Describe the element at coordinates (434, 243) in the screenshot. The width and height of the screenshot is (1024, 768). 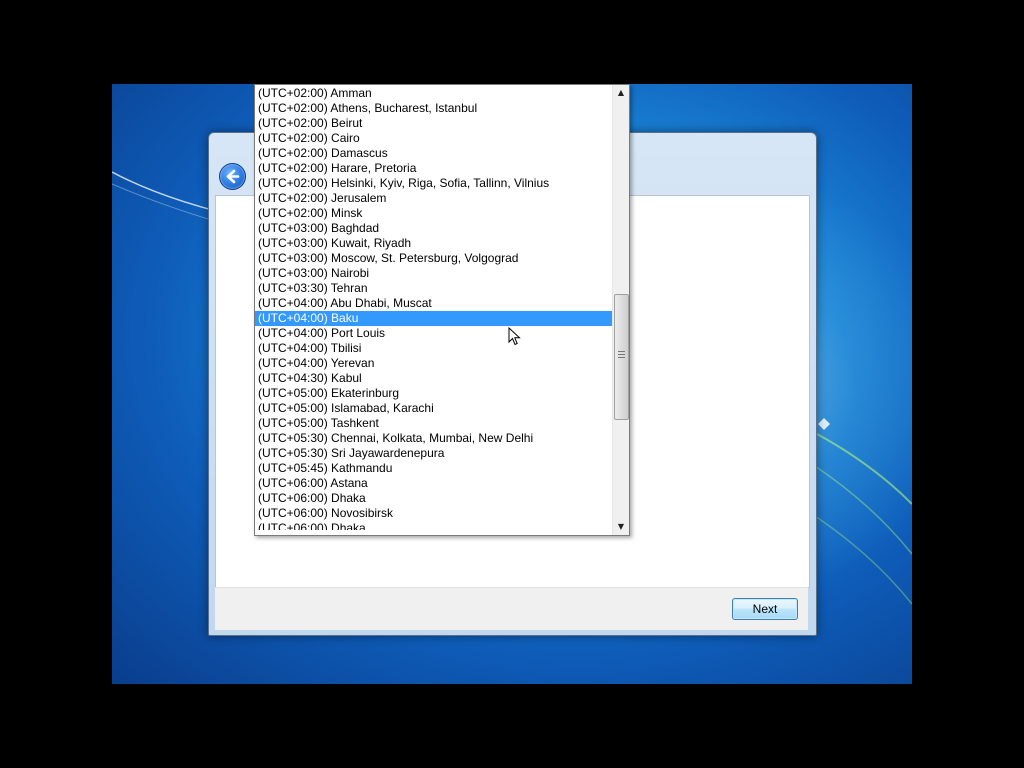
I see `timezone-item: (UTC+03:00) Kuwait, Riyadh` at that location.